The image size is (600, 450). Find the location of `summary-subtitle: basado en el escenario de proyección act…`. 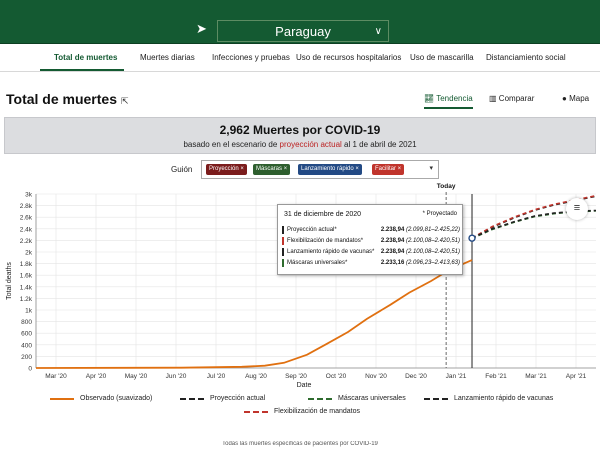

summary-subtitle: basado en el escenario de proyección act… is located at coordinates (300, 144).